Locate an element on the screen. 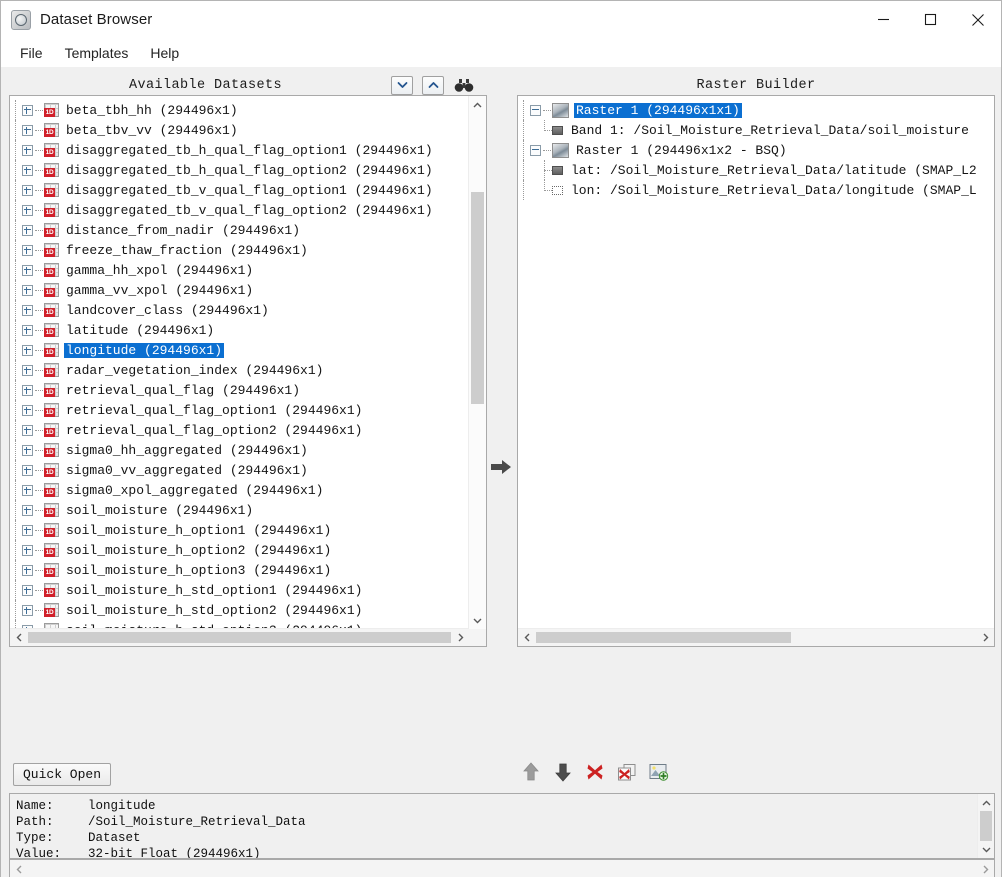 This screenshot has height=877, width=1002. info-scroll-up-arrow is located at coordinates (986, 802).